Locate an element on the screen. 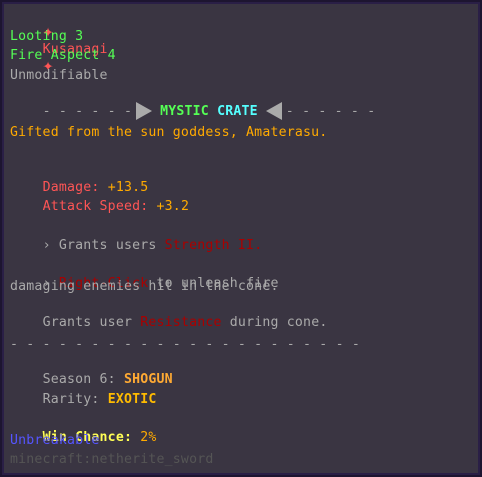  unmodifiable-label: Unmodifiable is located at coordinates (59, 75).